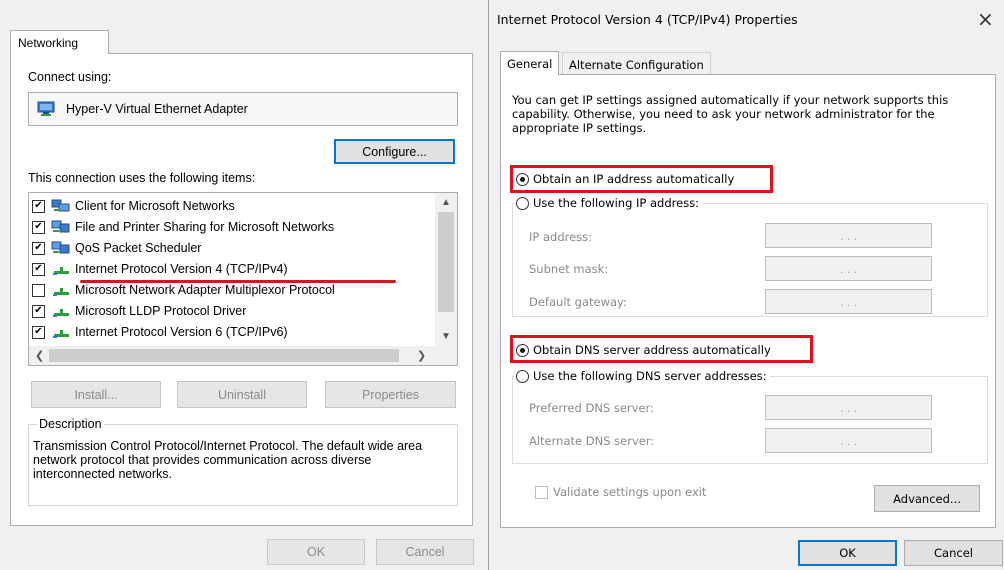  I want to click on tab-networking: Networking, so click(59, 42).